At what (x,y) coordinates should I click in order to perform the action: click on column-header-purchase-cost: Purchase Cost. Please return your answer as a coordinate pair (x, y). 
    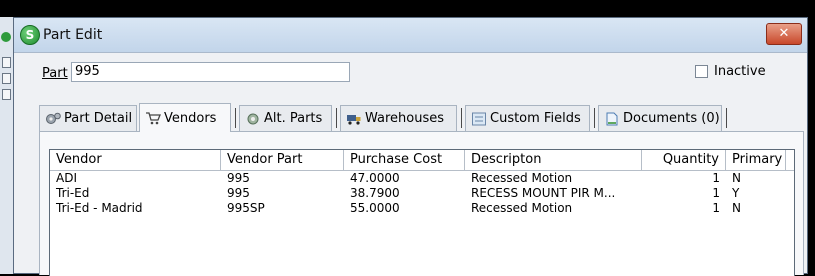
    Looking at the image, I should click on (404, 160).